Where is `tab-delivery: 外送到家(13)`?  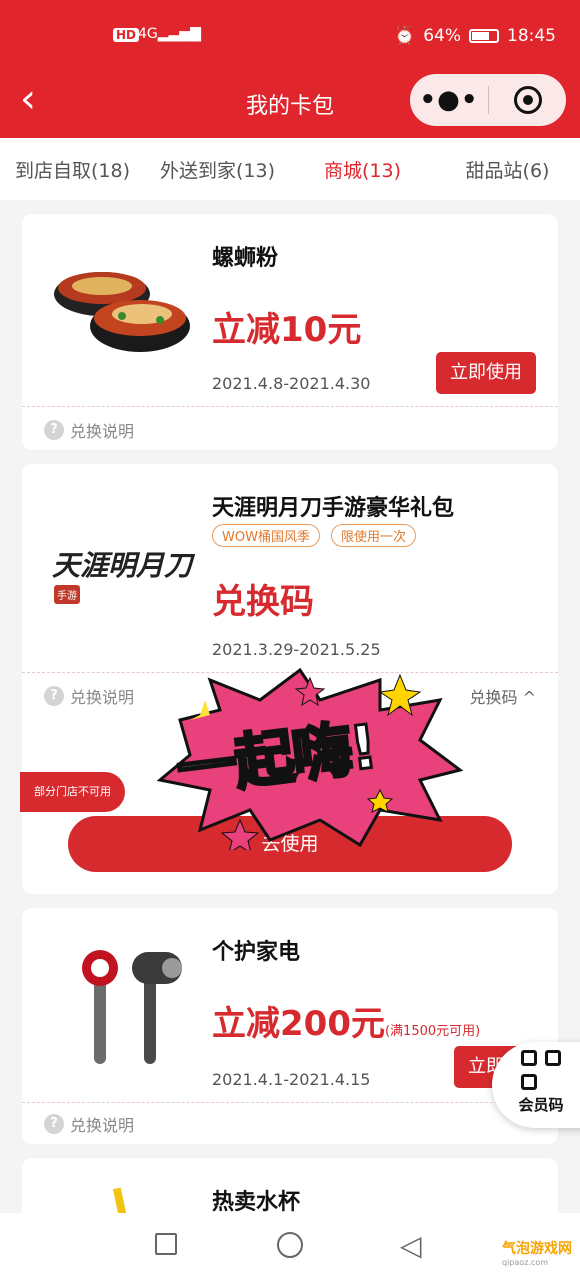 tab-delivery: 外送到家(13) is located at coordinates (217, 169).